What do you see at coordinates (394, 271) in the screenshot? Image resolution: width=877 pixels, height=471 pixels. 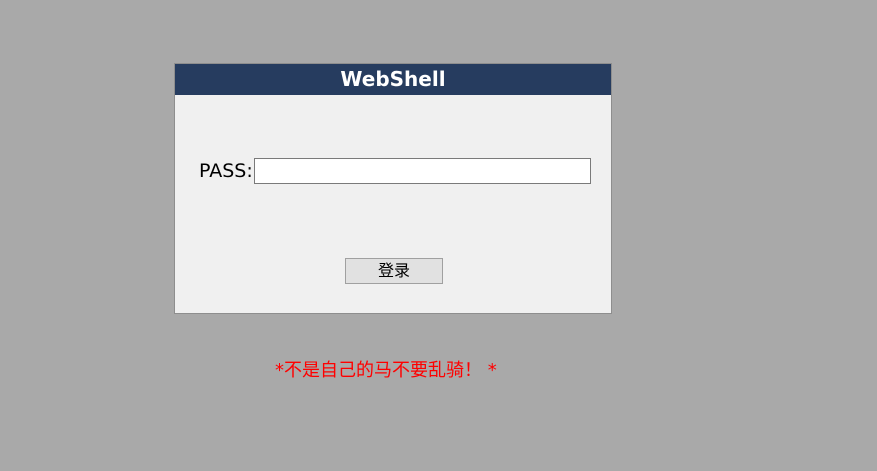 I see `login-button: 登录` at bounding box center [394, 271].